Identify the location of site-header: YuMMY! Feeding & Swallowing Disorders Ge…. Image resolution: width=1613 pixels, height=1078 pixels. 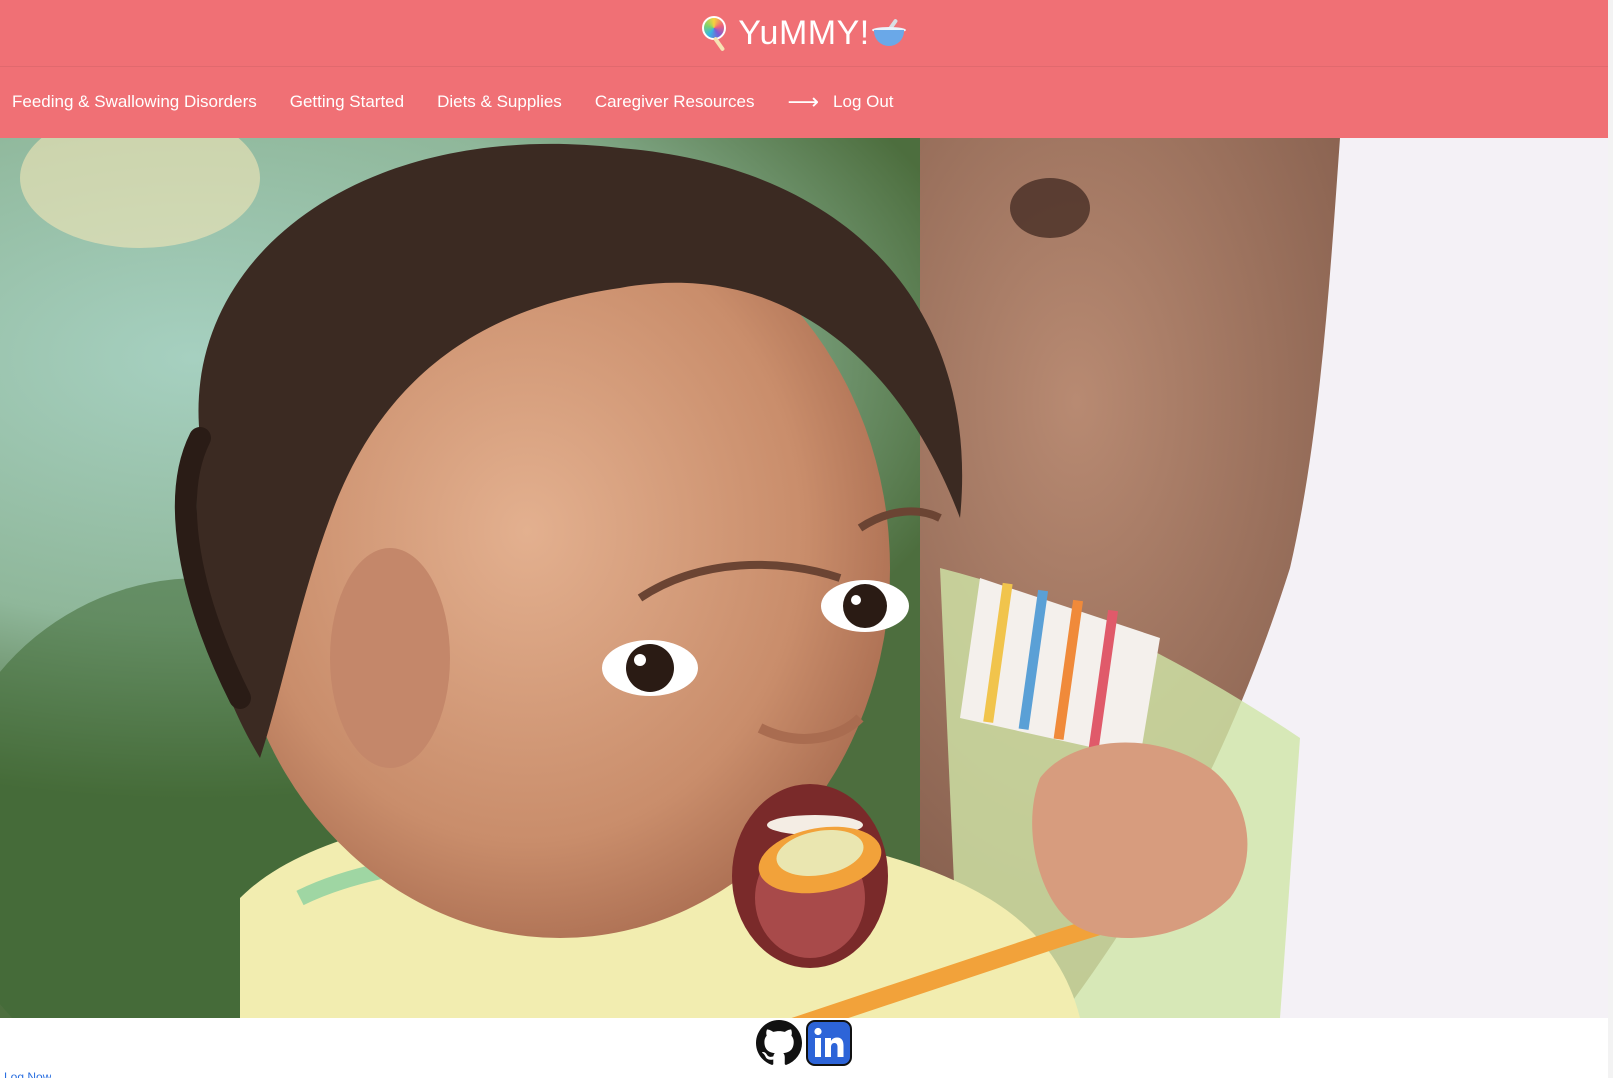
(804, 69).